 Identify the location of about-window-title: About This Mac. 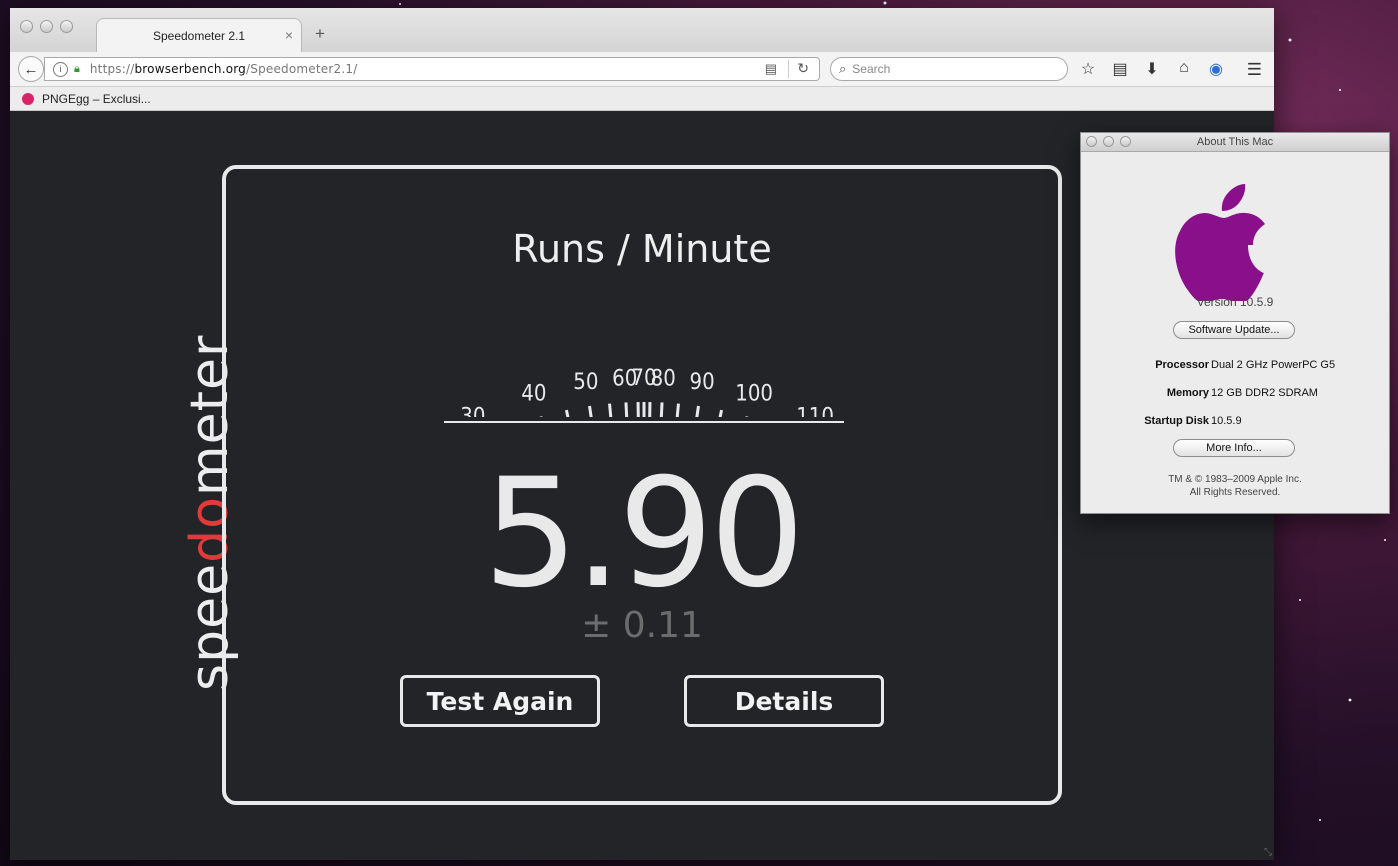
(1235, 142).